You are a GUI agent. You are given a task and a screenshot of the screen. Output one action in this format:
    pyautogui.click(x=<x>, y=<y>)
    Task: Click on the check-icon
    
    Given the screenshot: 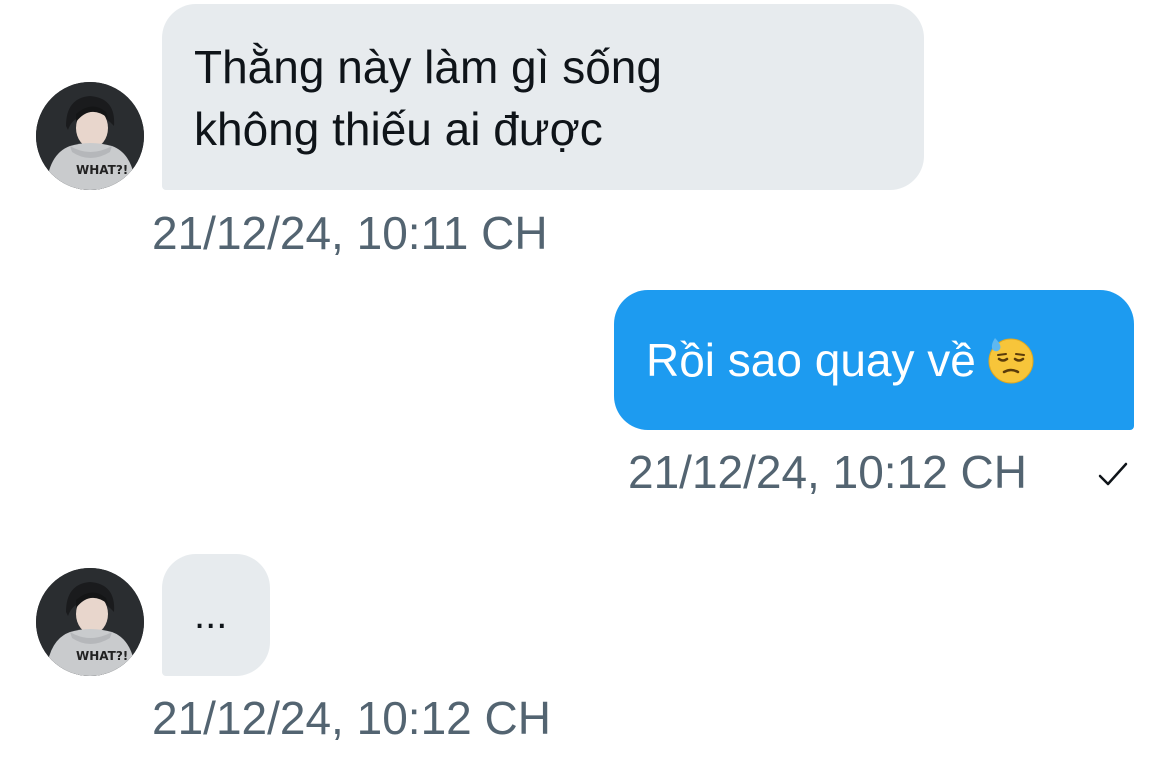 What is the action you would take?
    pyautogui.click(x=1113, y=474)
    